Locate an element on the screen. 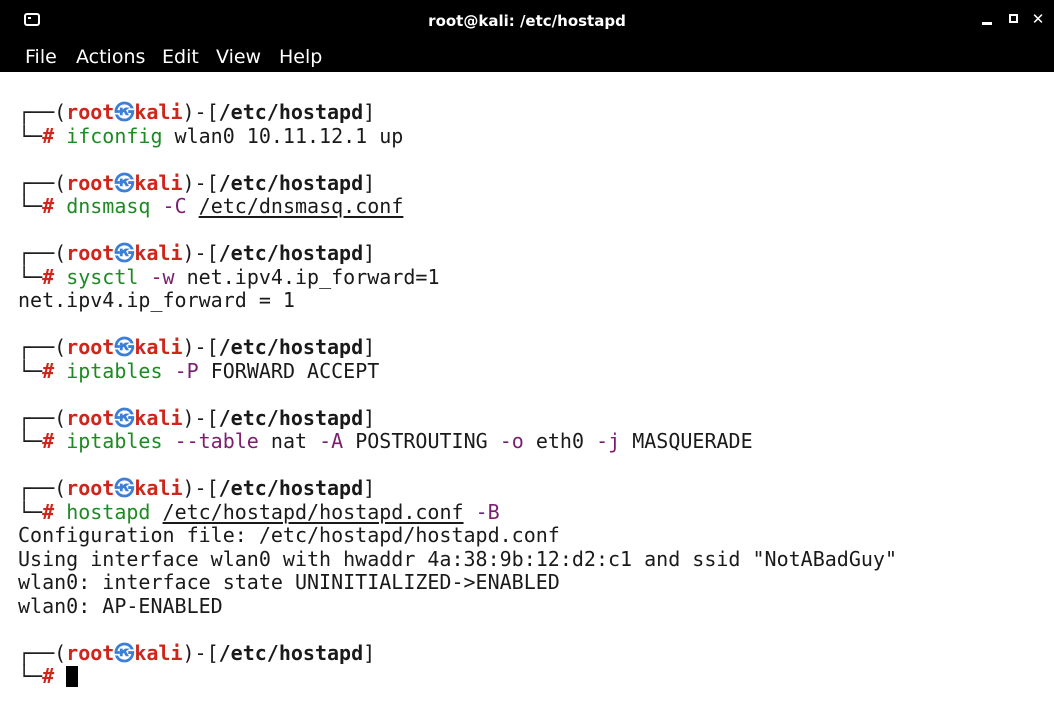  minimize-button is located at coordinates (987, 19).